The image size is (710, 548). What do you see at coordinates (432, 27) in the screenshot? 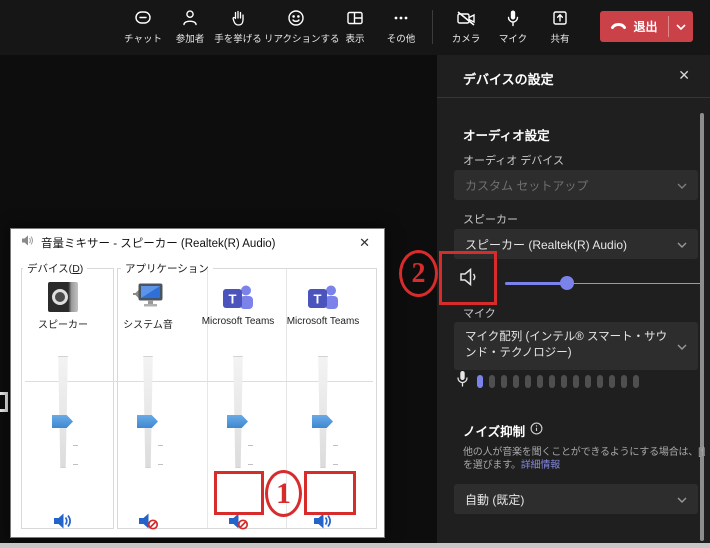
I see `toolbar-divider` at bounding box center [432, 27].